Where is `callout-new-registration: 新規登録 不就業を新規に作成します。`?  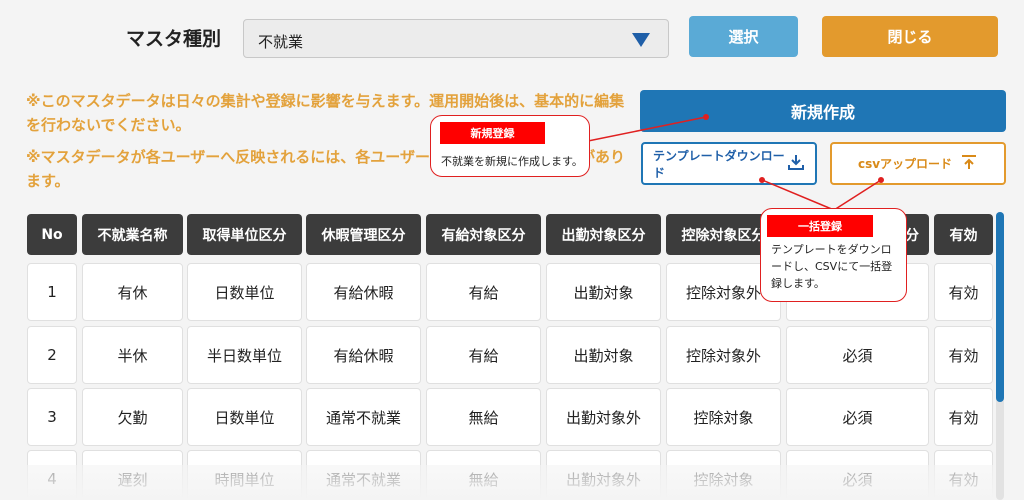 callout-new-registration: 新規登録 不就業を新規に作成します。 is located at coordinates (510, 146).